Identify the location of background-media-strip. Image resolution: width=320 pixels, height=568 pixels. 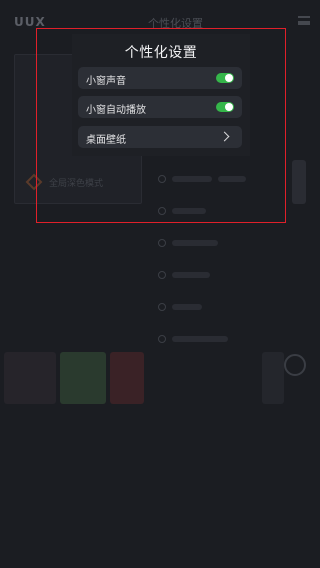
(160, 380).